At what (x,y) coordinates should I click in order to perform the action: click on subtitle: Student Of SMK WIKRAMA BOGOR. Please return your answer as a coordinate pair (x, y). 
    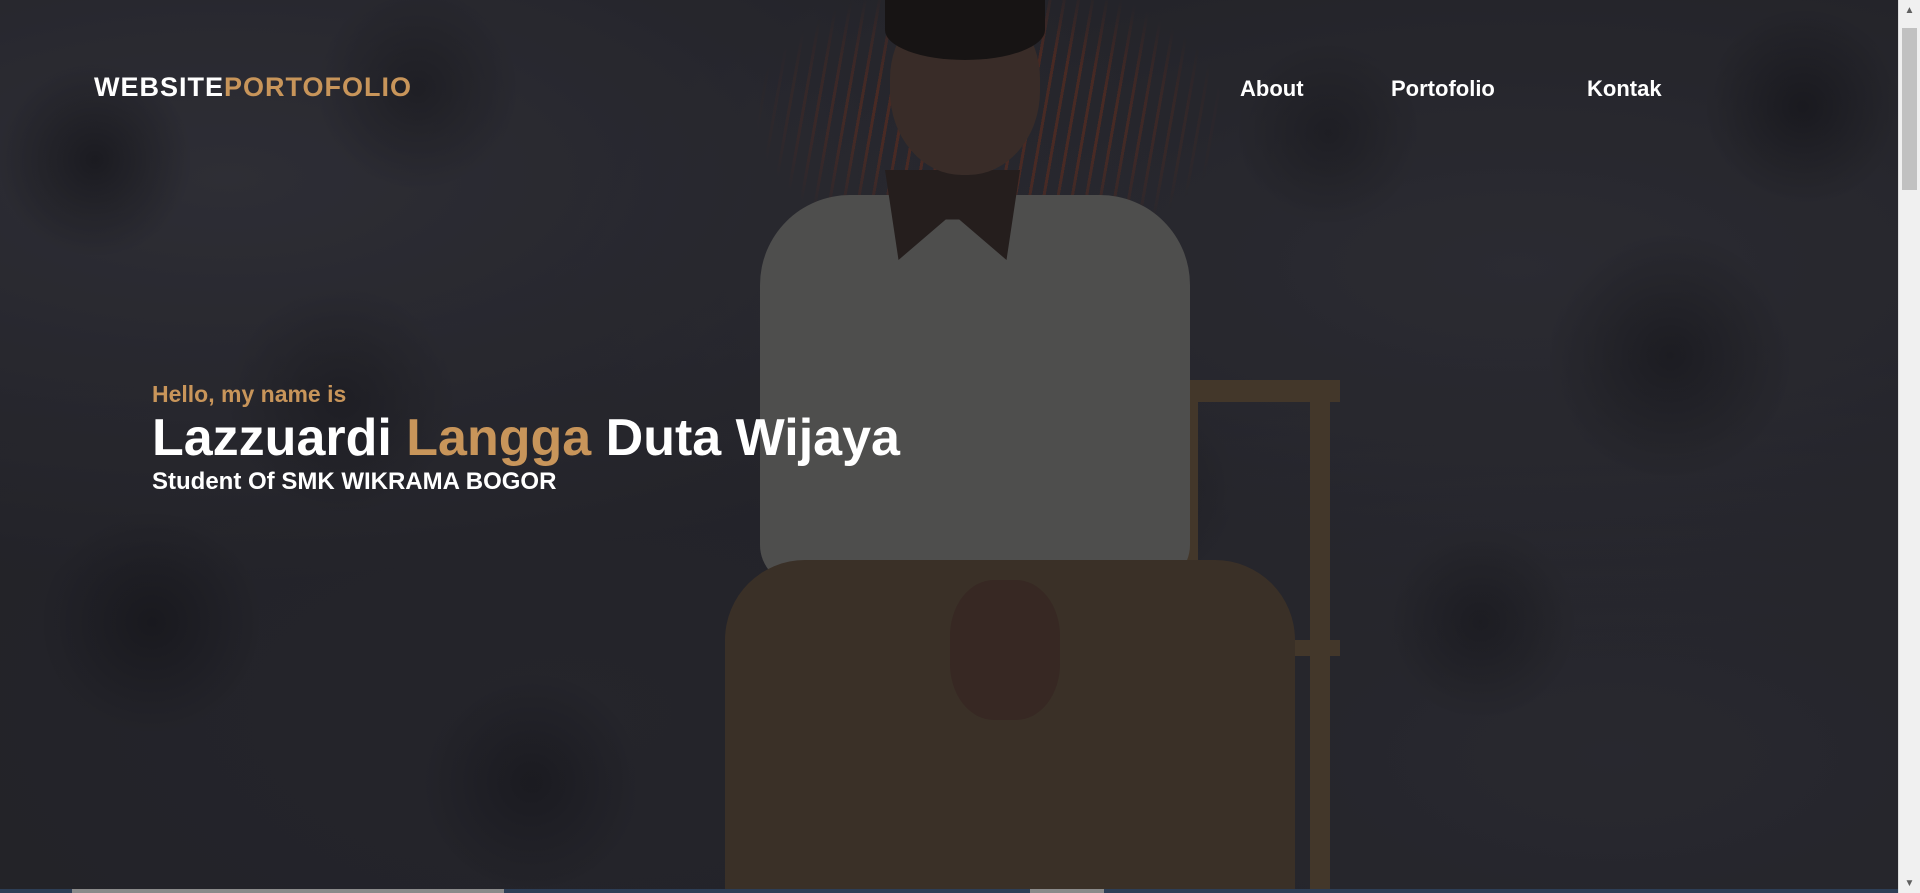
    Looking at the image, I should click on (354, 481).